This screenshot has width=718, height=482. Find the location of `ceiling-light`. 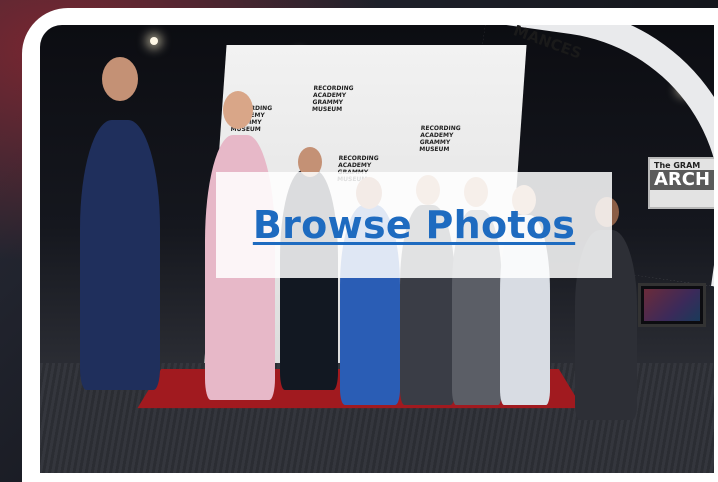

ceiling-light is located at coordinates (154, 41).